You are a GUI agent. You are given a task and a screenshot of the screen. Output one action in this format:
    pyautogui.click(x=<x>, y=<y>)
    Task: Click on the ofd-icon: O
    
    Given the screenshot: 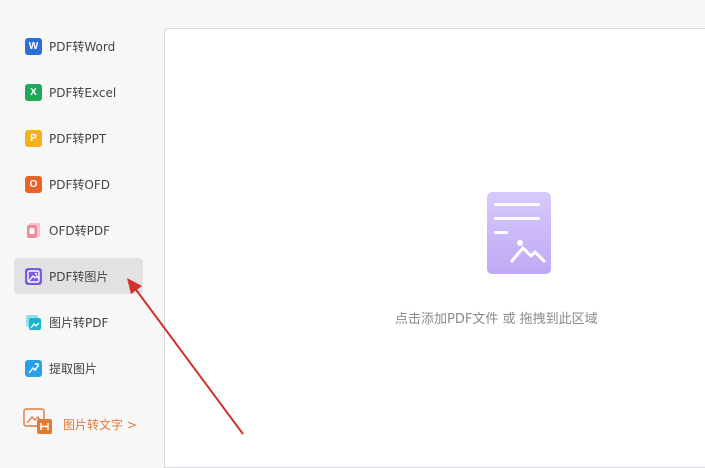 What is the action you would take?
    pyautogui.click(x=33, y=184)
    